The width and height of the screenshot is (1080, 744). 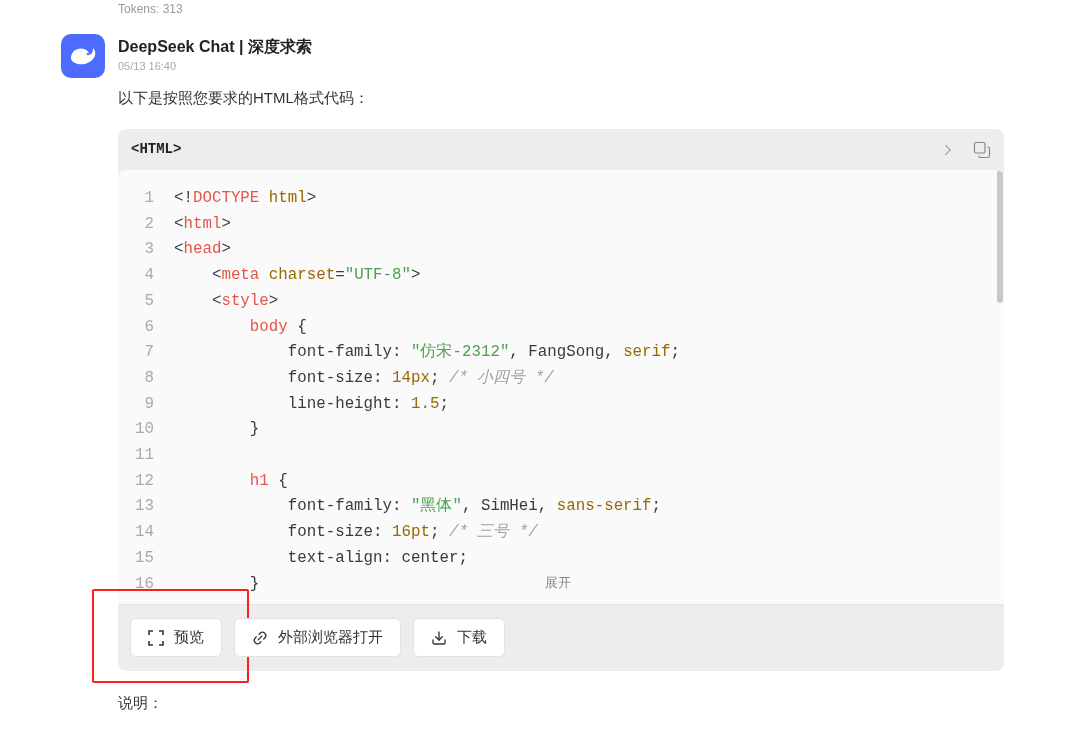 I want to click on code-line: <head>, so click(x=202, y=250).